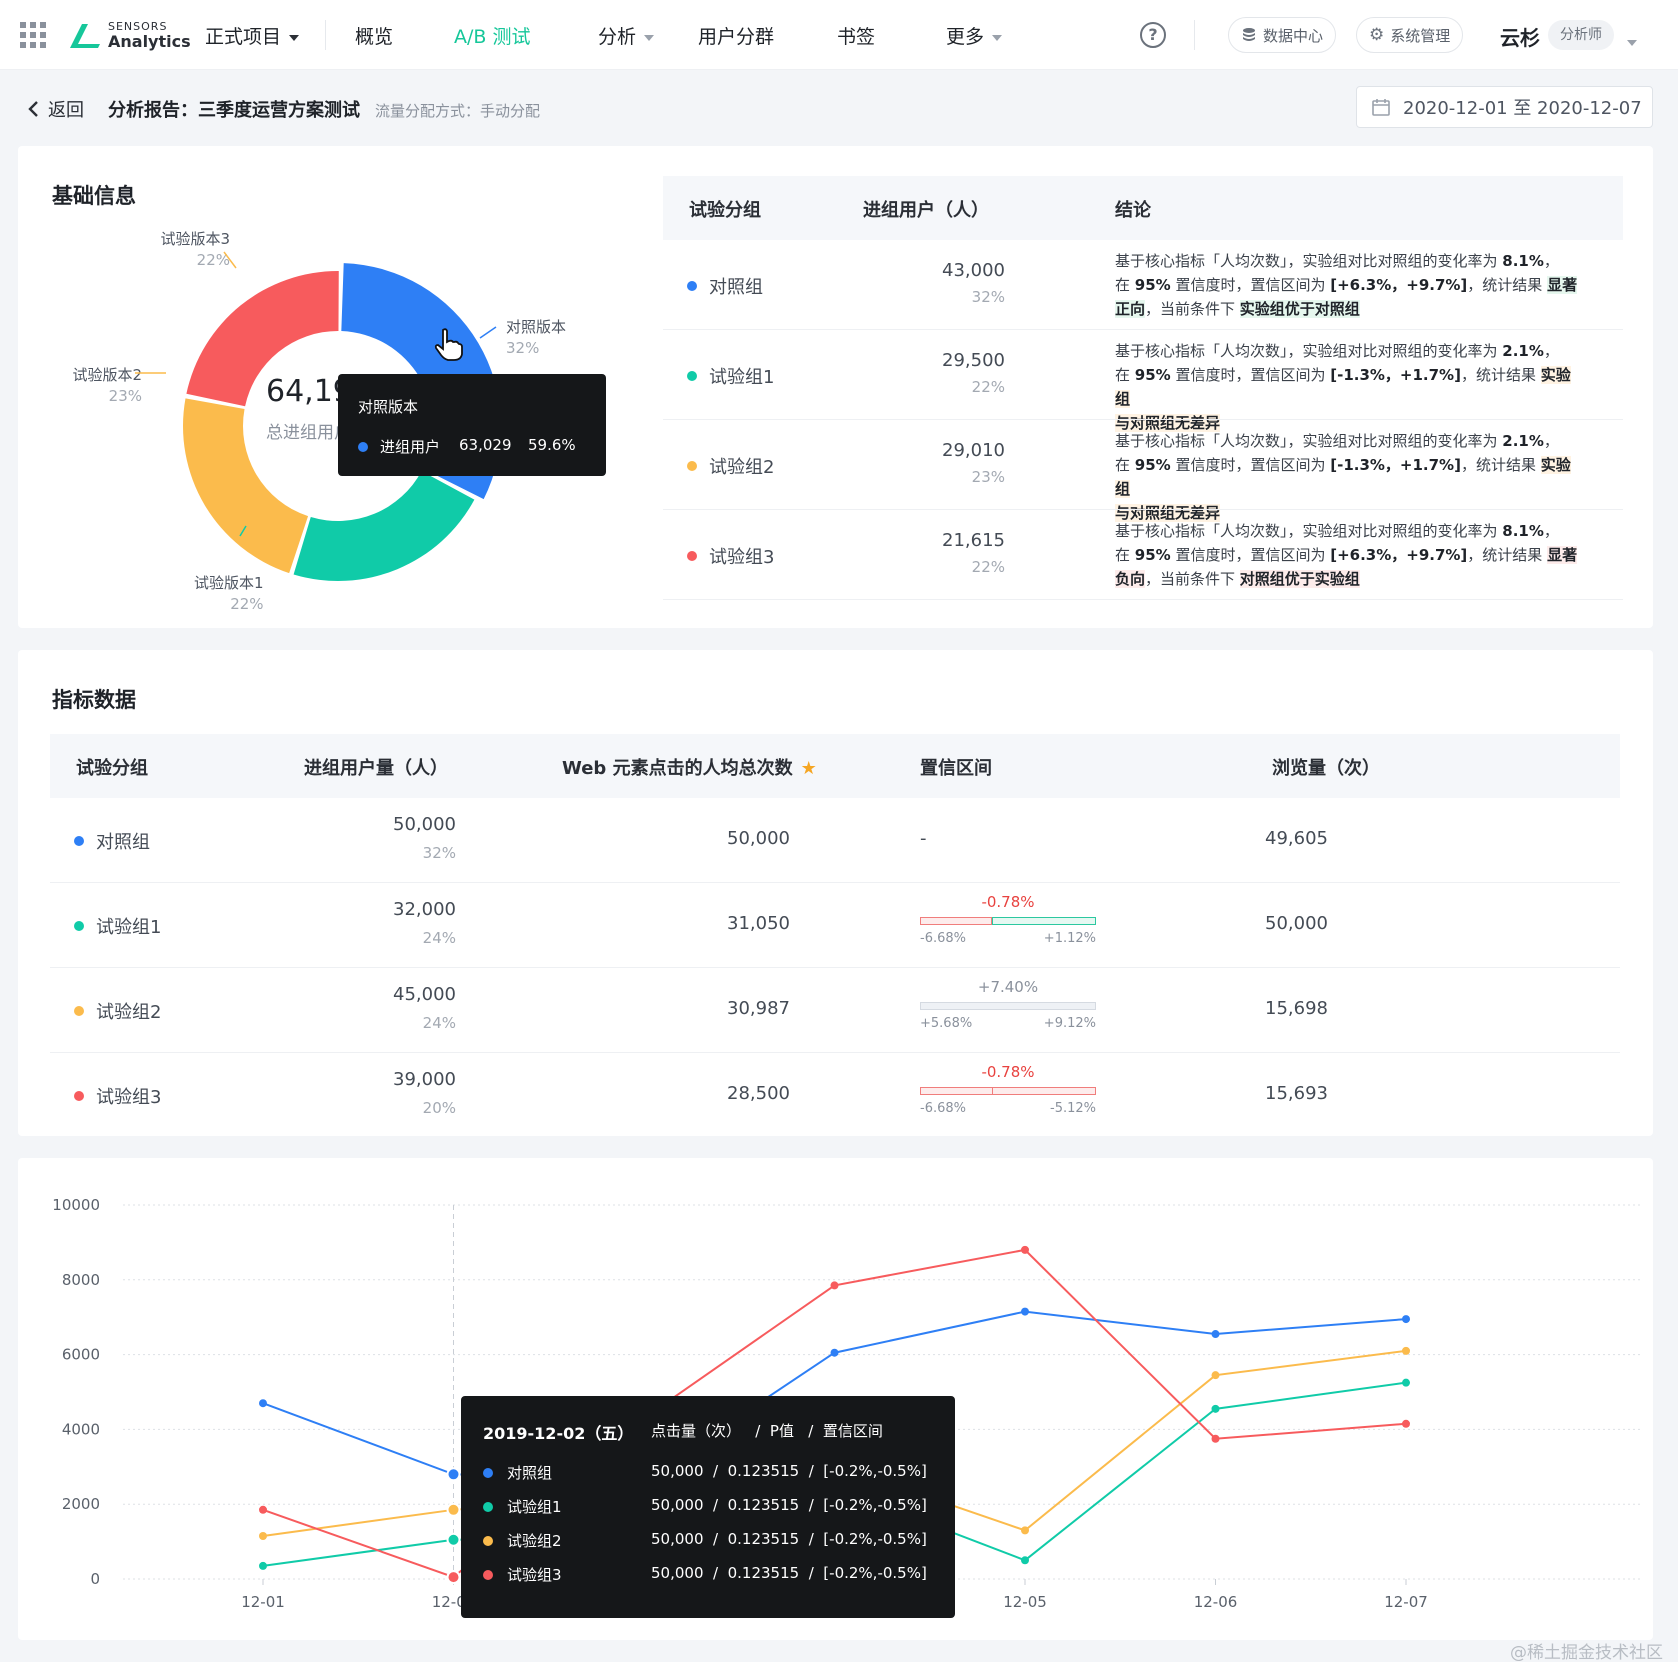 This screenshot has width=1678, height=1662. What do you see at coordinates (1025, 1602) in the screenshot?
I see `x-tick-label: 12-05` at bounding box center [1025, 1602].